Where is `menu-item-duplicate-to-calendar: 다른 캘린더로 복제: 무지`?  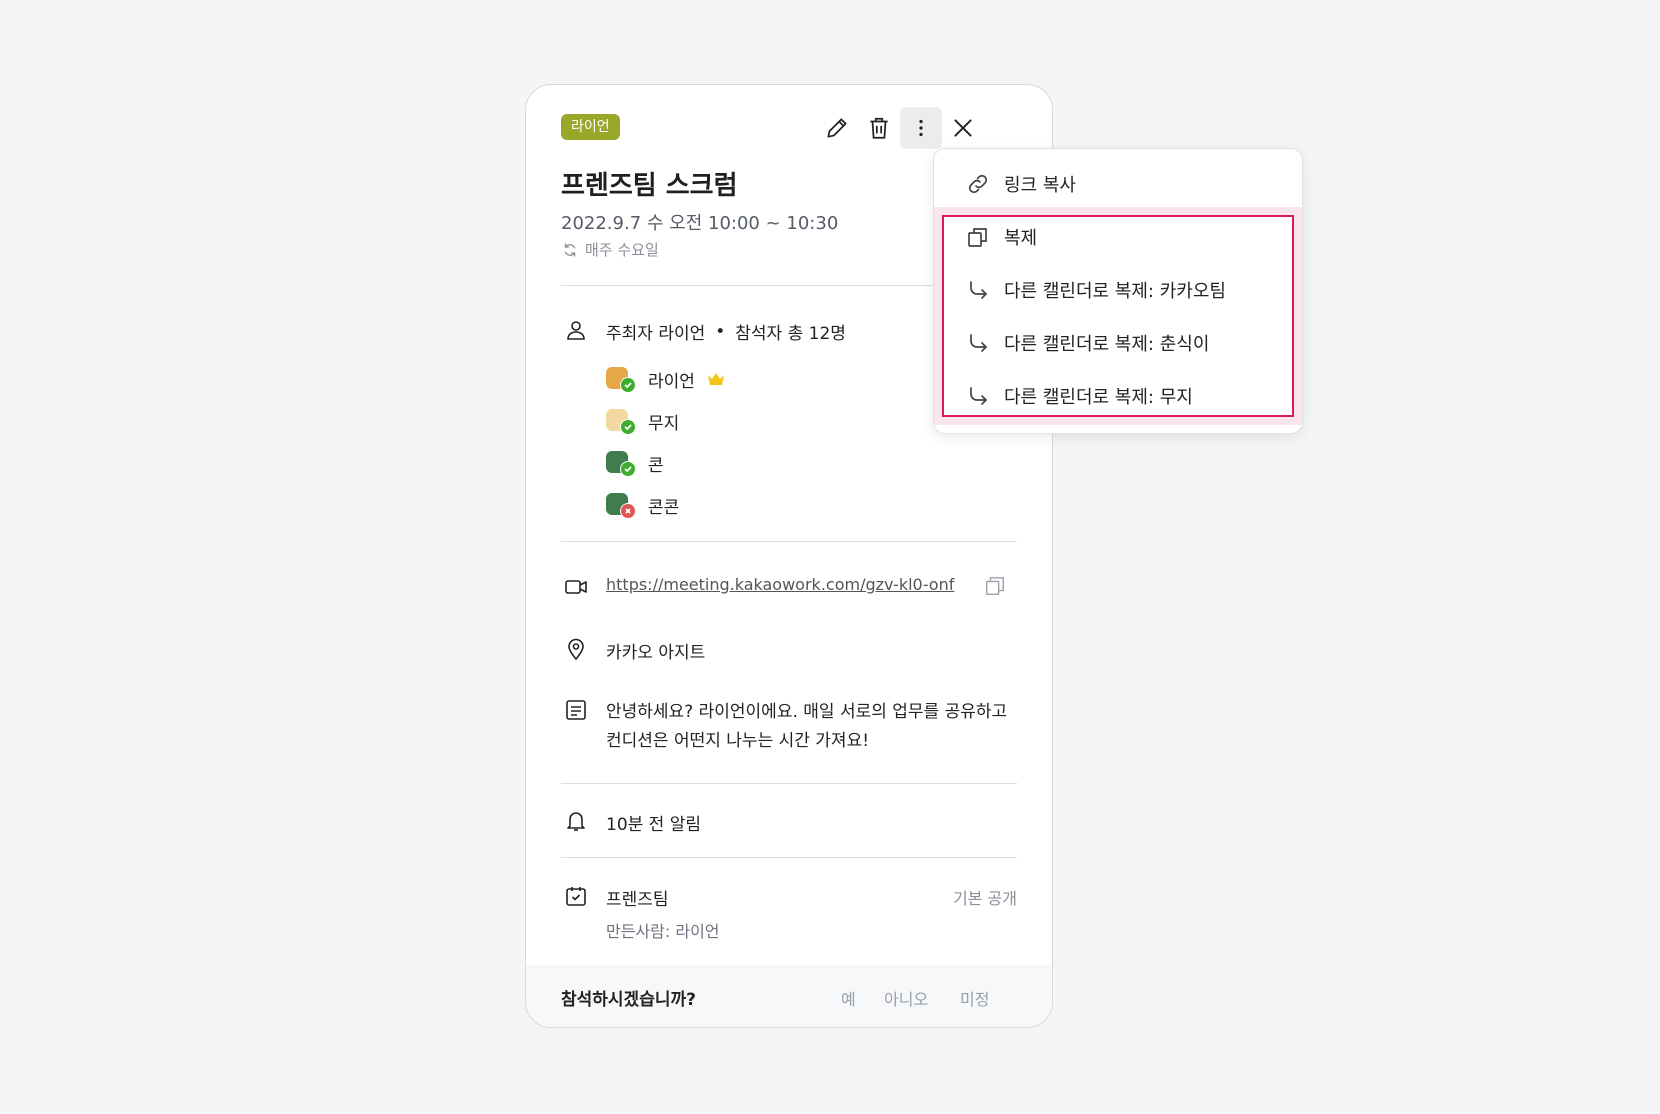 menu-item-duplicate-to-calendar: 다른 캘린더로 복제: 무지 is located at coordinates (1079, 396).